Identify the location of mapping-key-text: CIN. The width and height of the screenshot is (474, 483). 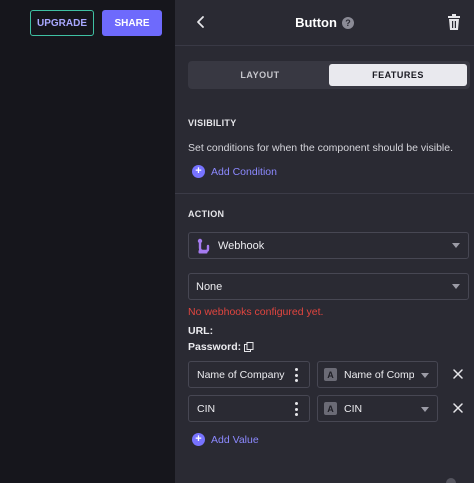
(206, 408).